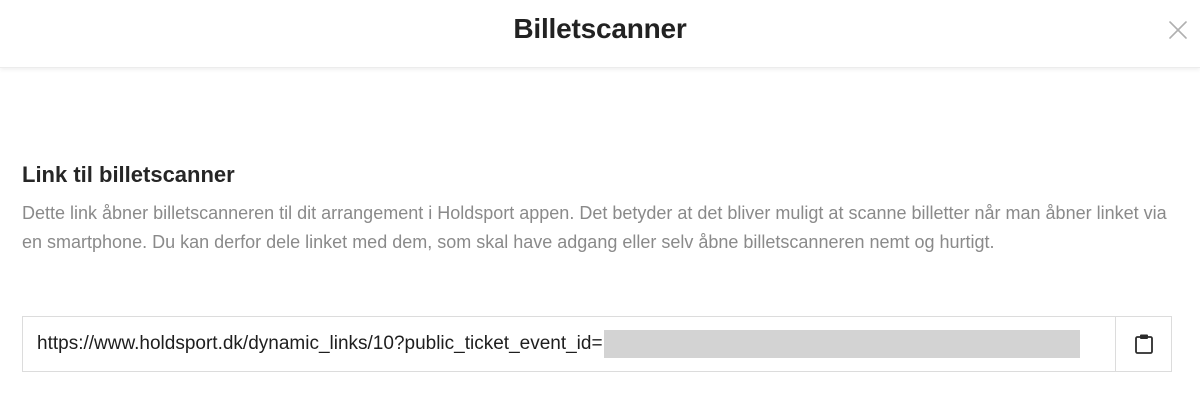 This screenshot has height=410, width=1200. What do you see at coordinates (841, 344) in the screenshot?
I see `redacted-id-block` at bounding box center [841, 344].